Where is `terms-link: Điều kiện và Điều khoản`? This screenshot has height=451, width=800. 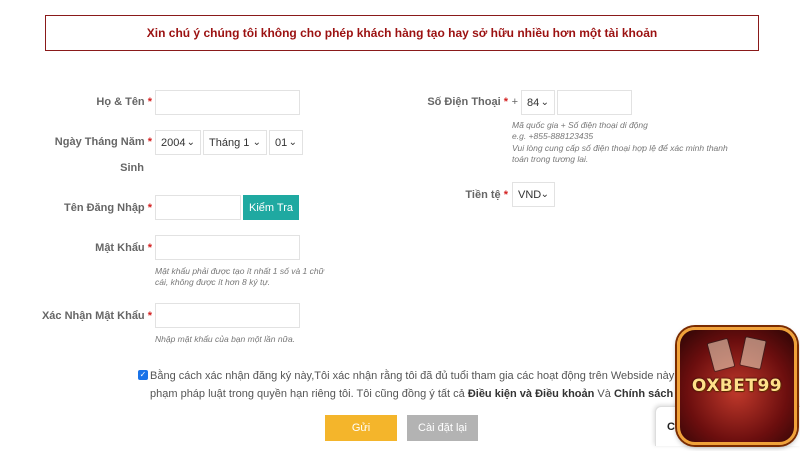 terms-link: Điều kiện và Điều khoản is located at coordinates (531, 394).